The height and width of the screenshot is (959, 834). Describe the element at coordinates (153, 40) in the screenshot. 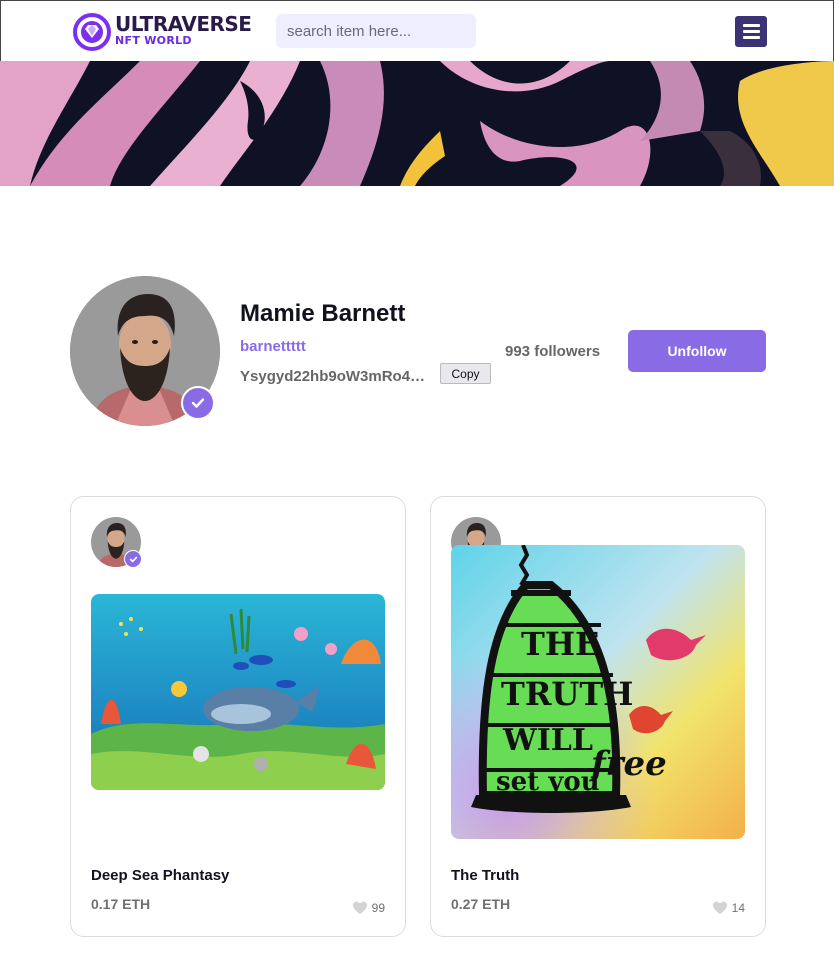

I see `logo-subtitle: NFT WORLD` at that location.